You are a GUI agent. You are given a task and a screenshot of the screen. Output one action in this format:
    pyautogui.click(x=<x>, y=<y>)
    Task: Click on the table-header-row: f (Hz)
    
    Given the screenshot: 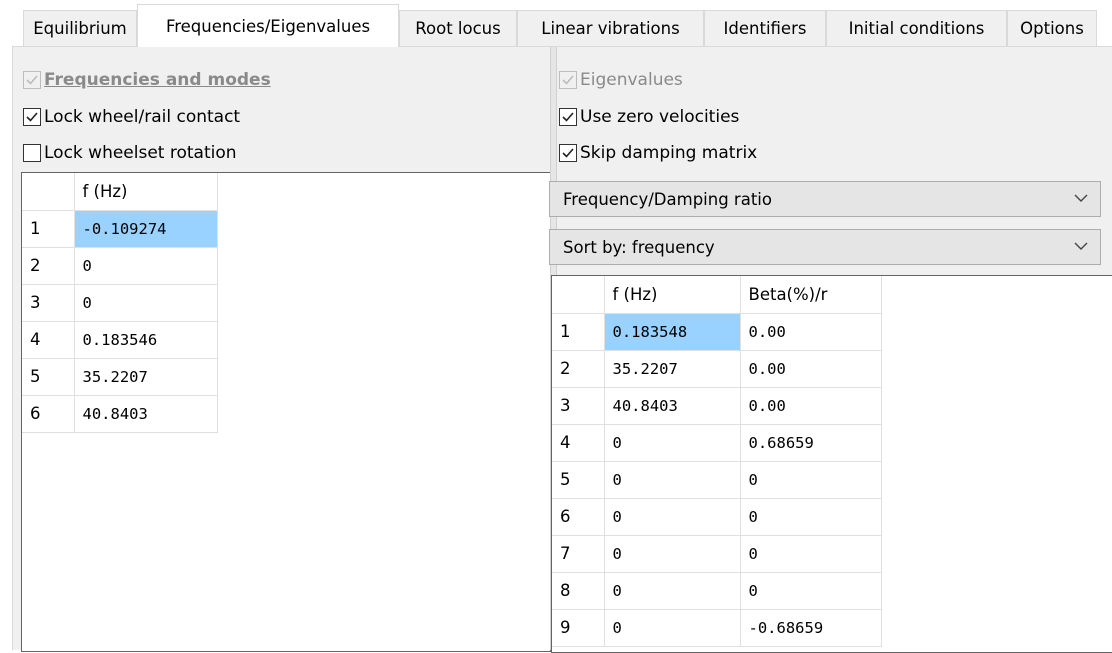 What is the action you would take?
    pyautogui.click(x=120, y=192)
    